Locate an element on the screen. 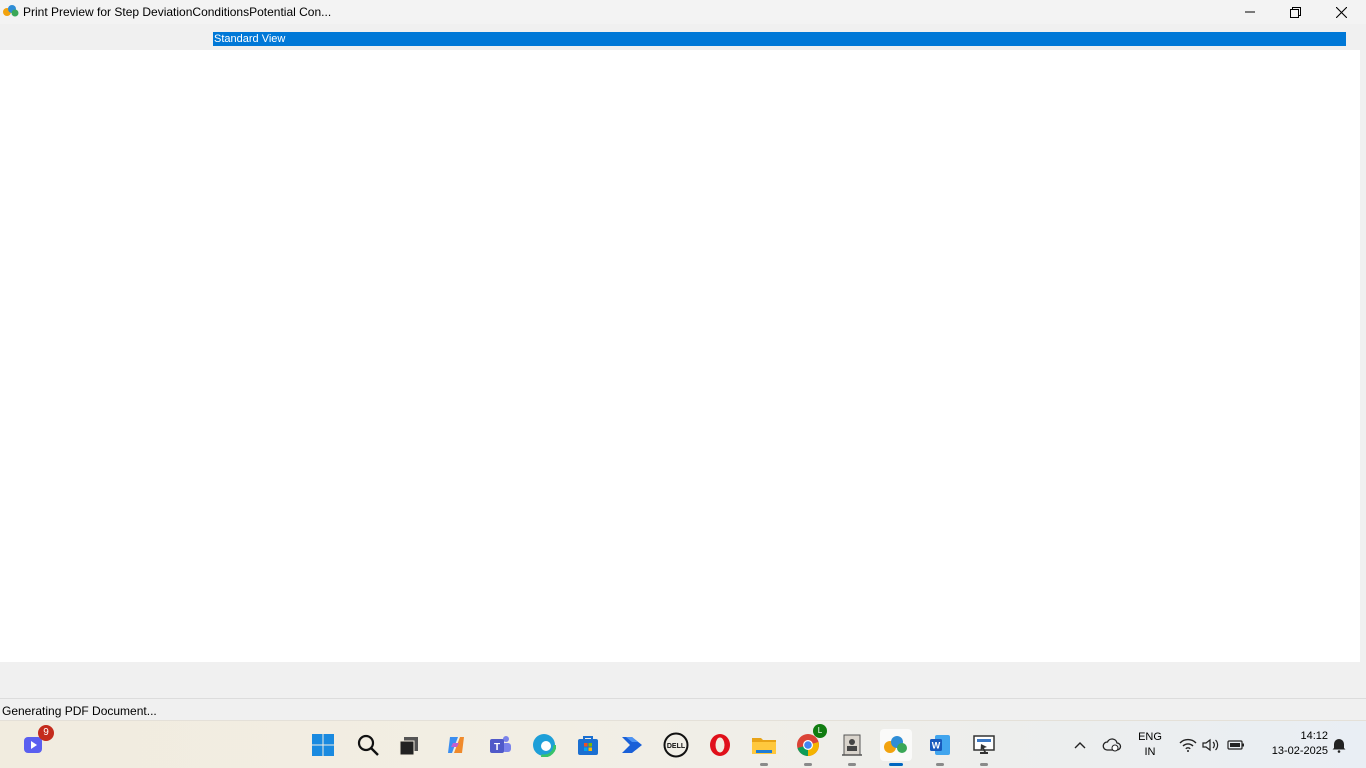 Image resolution: width=1366 pixels, height=768 pixels. store-button is located at coordinates (588, 745).